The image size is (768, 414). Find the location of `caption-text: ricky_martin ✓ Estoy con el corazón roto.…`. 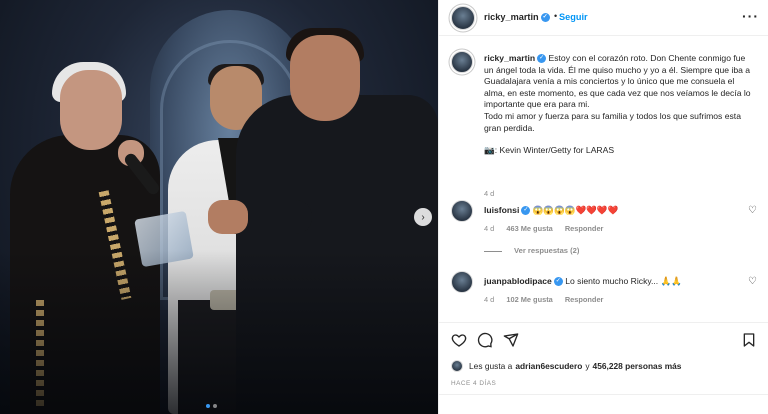

caption-text: ricky_martin ✓ Estoy con el corazón roto.… is located at coordinates (619, 105).